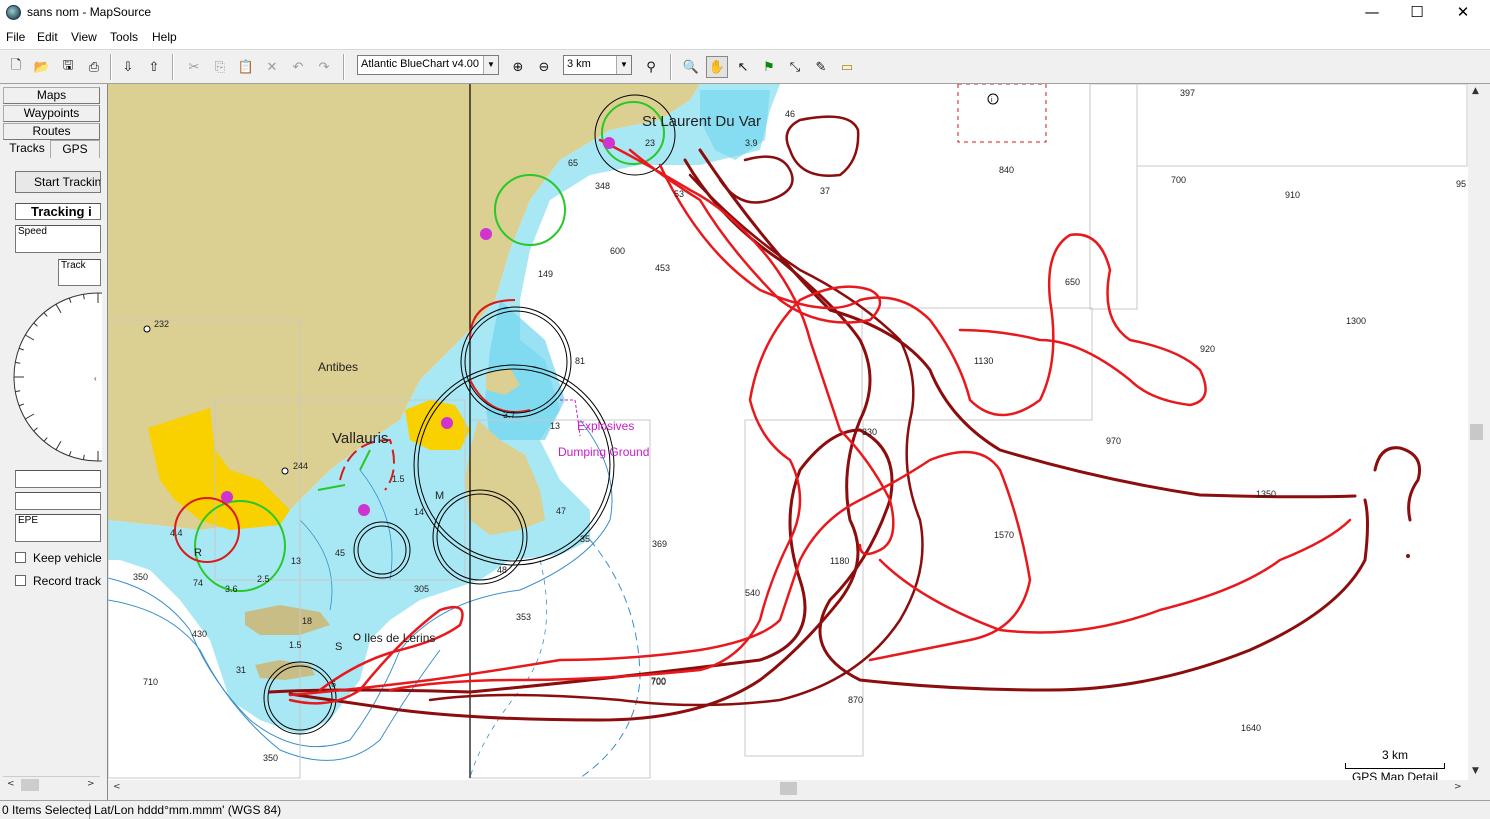 This screenshot has width=1490, height=819. Describe the element at coordinates (128, 67) in the screenshot. I see `receive-from-device-icon: ⇩` at that location.